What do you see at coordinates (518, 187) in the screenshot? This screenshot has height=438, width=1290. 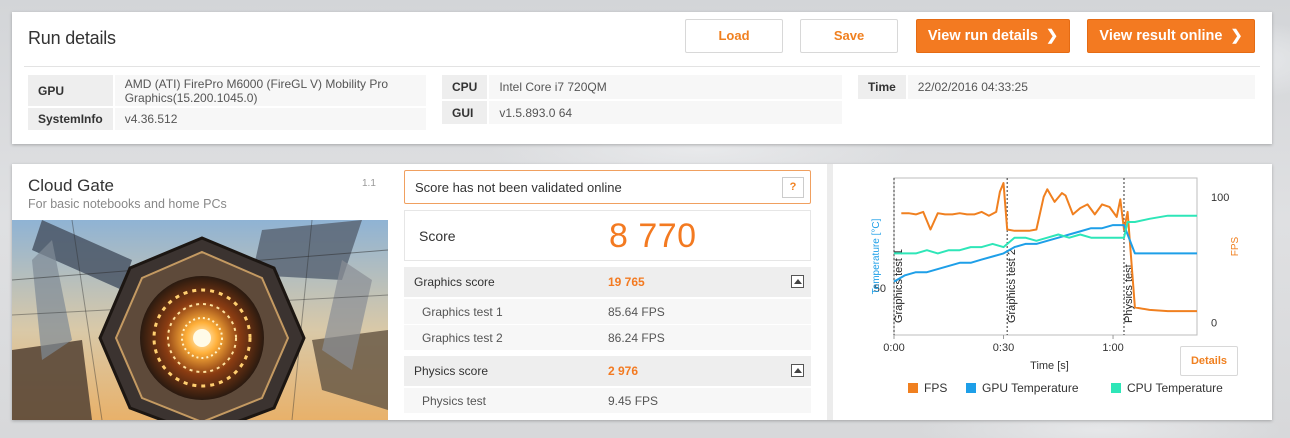 I see `validation-message: Score has not been validated online` at bounding box center [518, 187].